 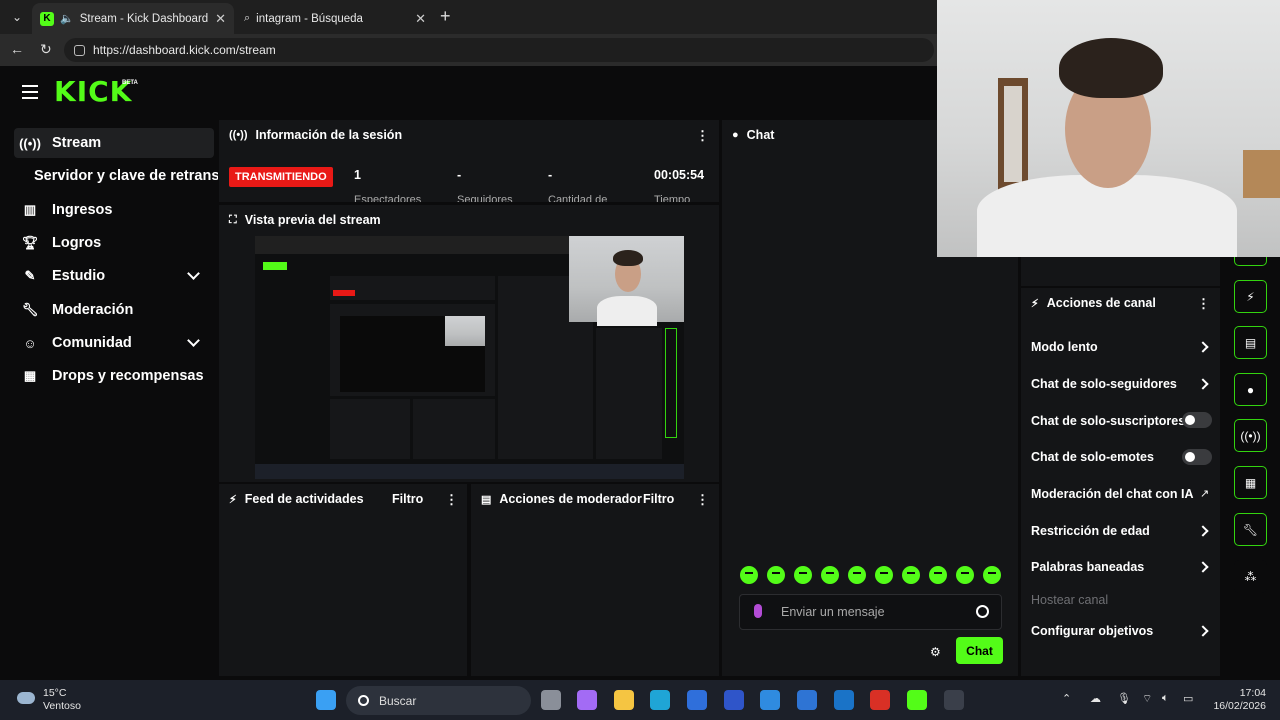 I want to click on sidebar-item-moderacion: 🔧︎ Moderación, so click(x=114, y=310).